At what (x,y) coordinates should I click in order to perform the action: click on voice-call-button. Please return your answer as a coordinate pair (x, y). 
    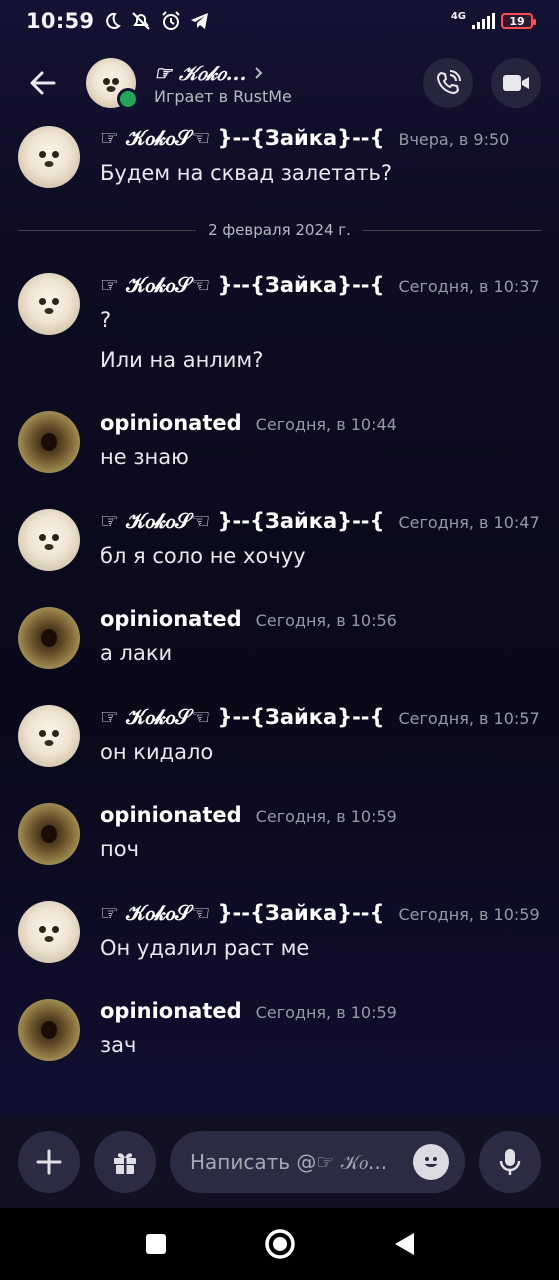
    Looking at the image, I should click on (448, 83).